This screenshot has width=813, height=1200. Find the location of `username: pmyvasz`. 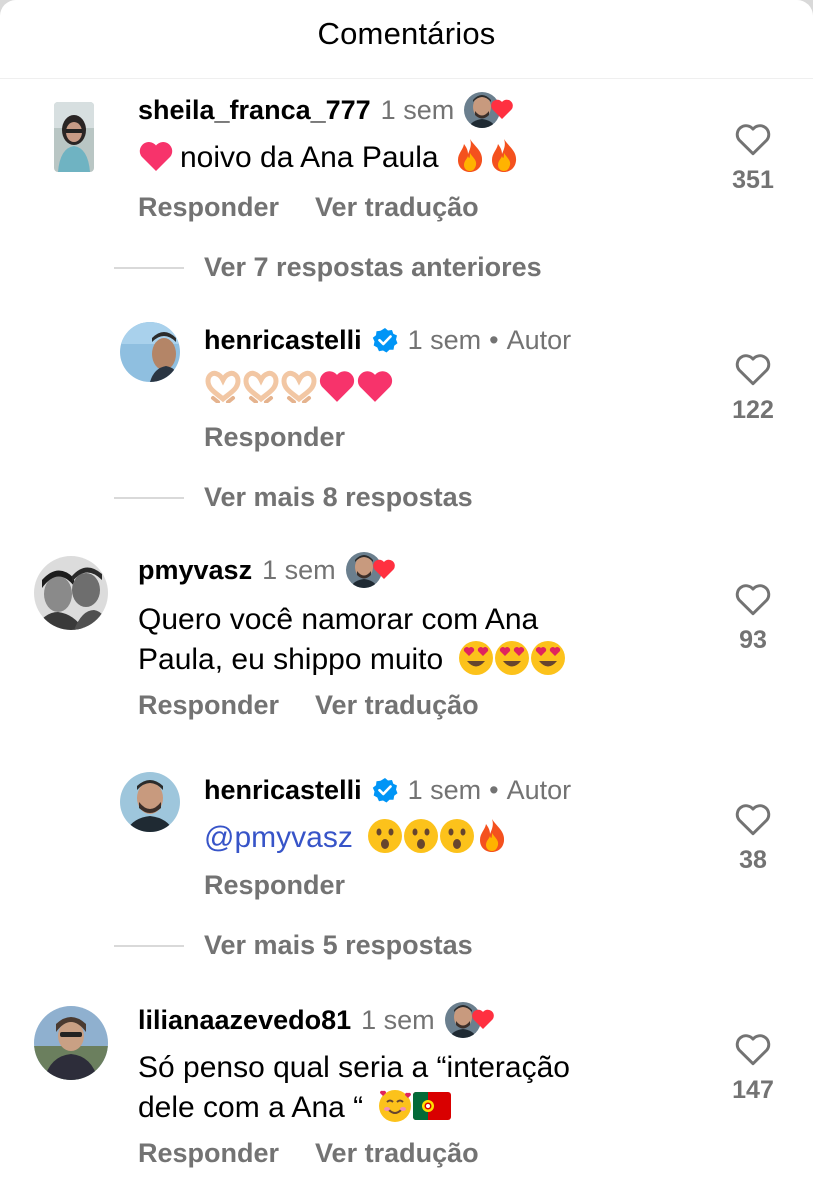

username: pmyvasz is located at coordinates (195, 570).